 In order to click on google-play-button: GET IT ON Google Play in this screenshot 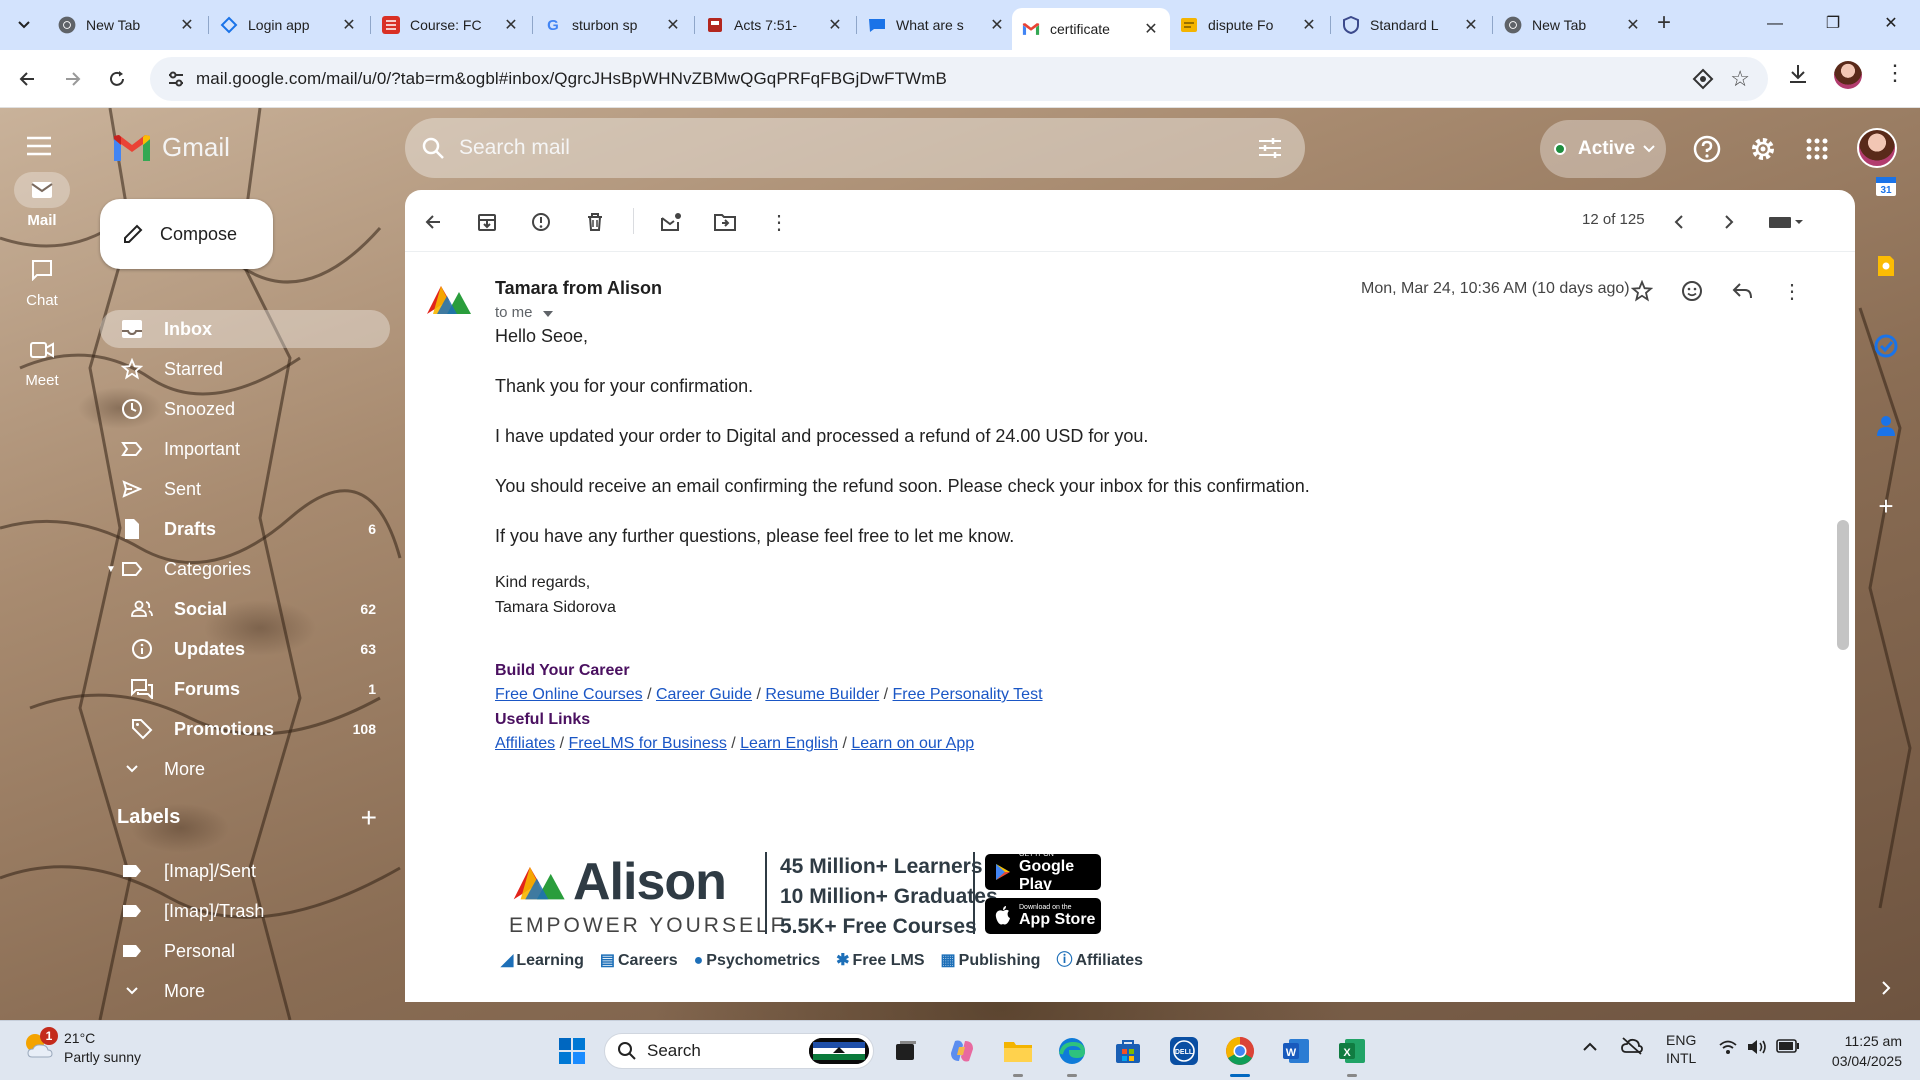, I will do `click(1043, 872)`.